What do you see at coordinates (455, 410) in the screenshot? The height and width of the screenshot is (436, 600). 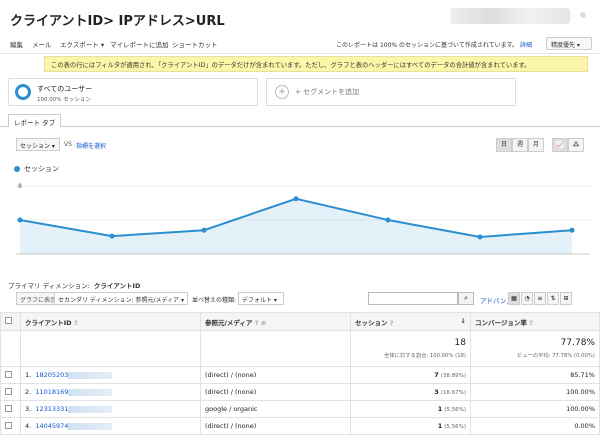 I see `sessions-pct: (5.56%)` at bounding box center [455, 410].